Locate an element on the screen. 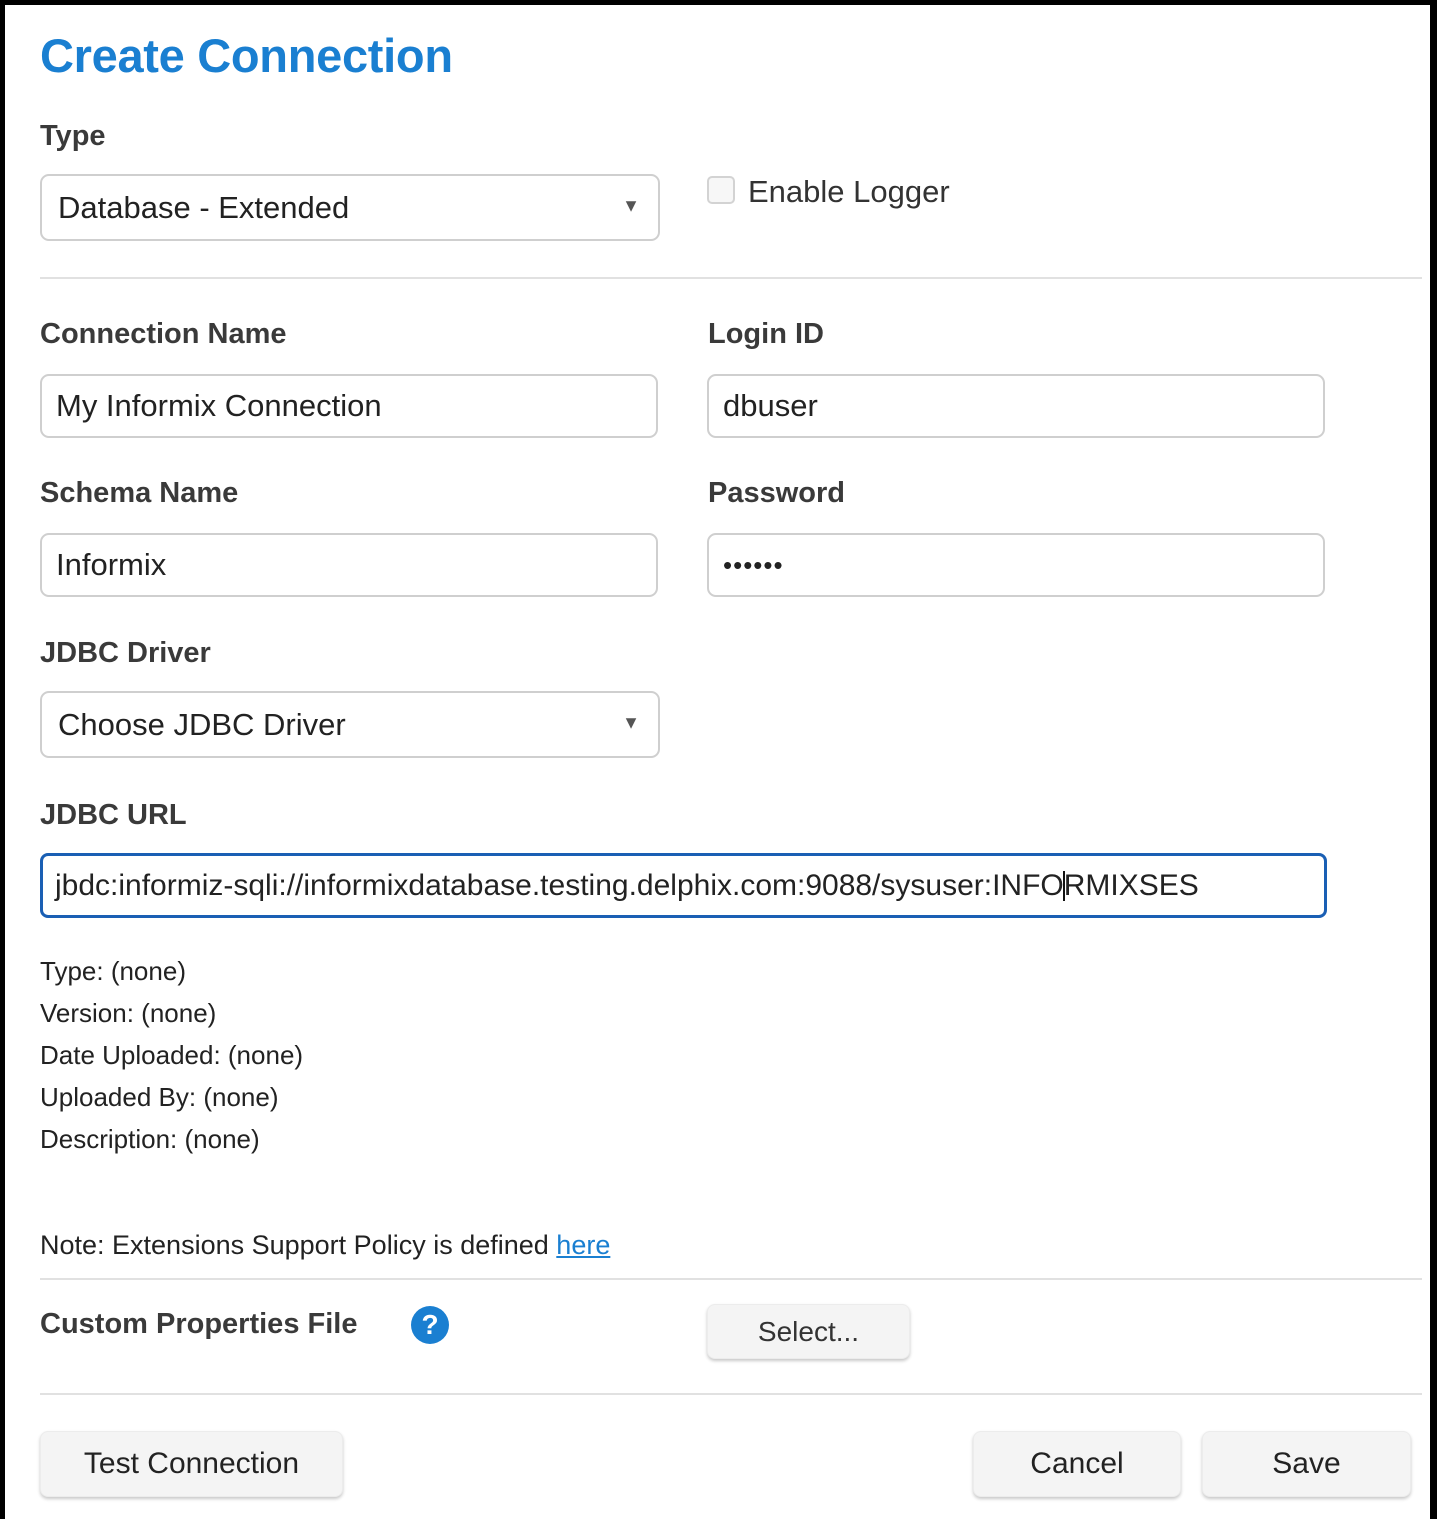  support-policy-link: here is located at coordinates (583, 1245).